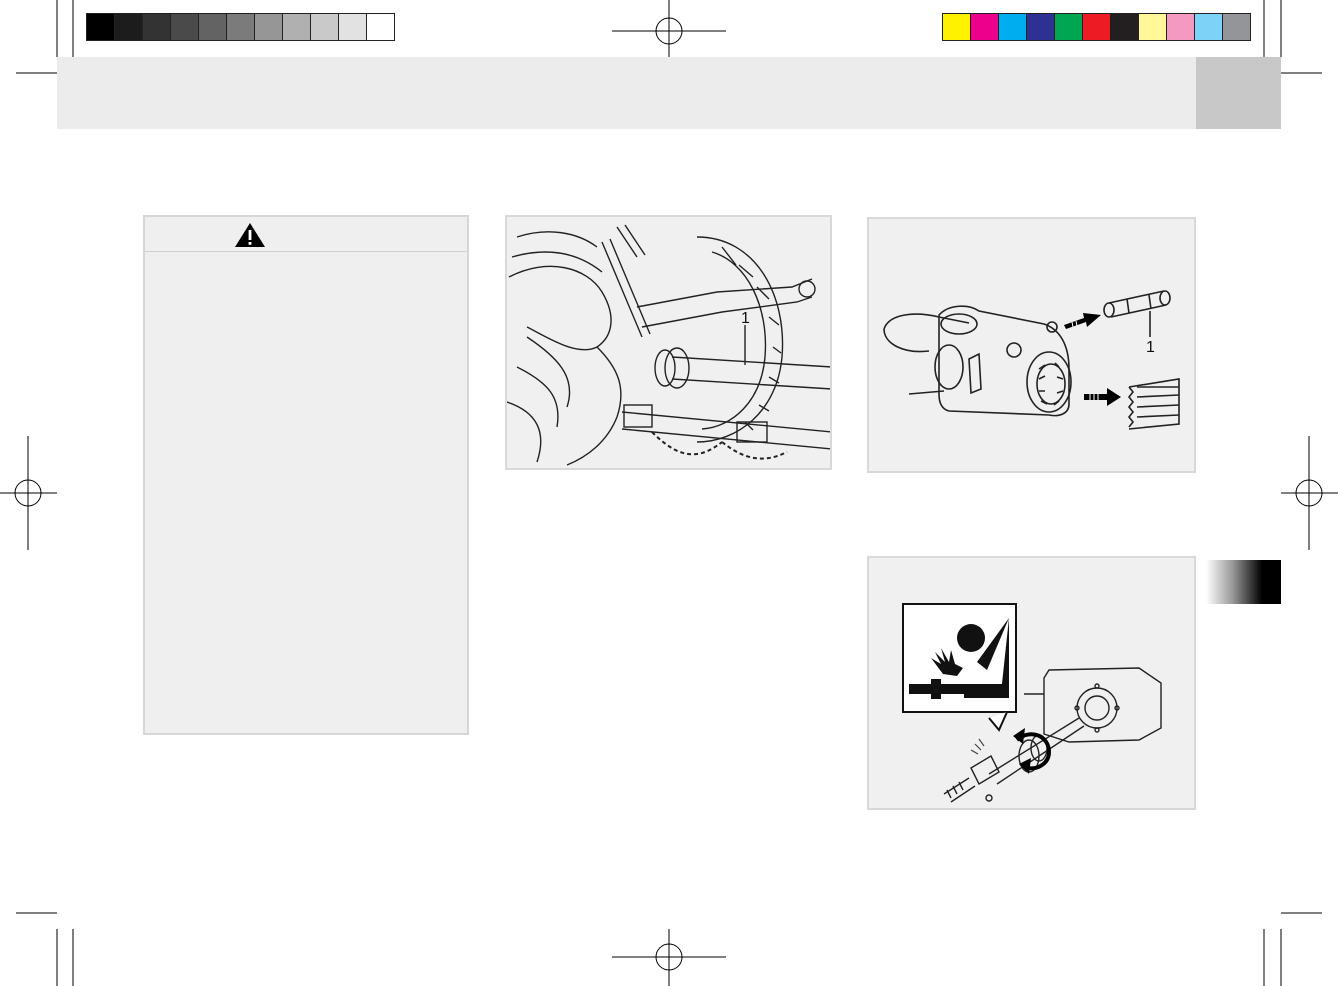 This screenshot has height=986, width=1338. I want to click on figure-pto-yoke-pin: 1, so click(1031, 345).